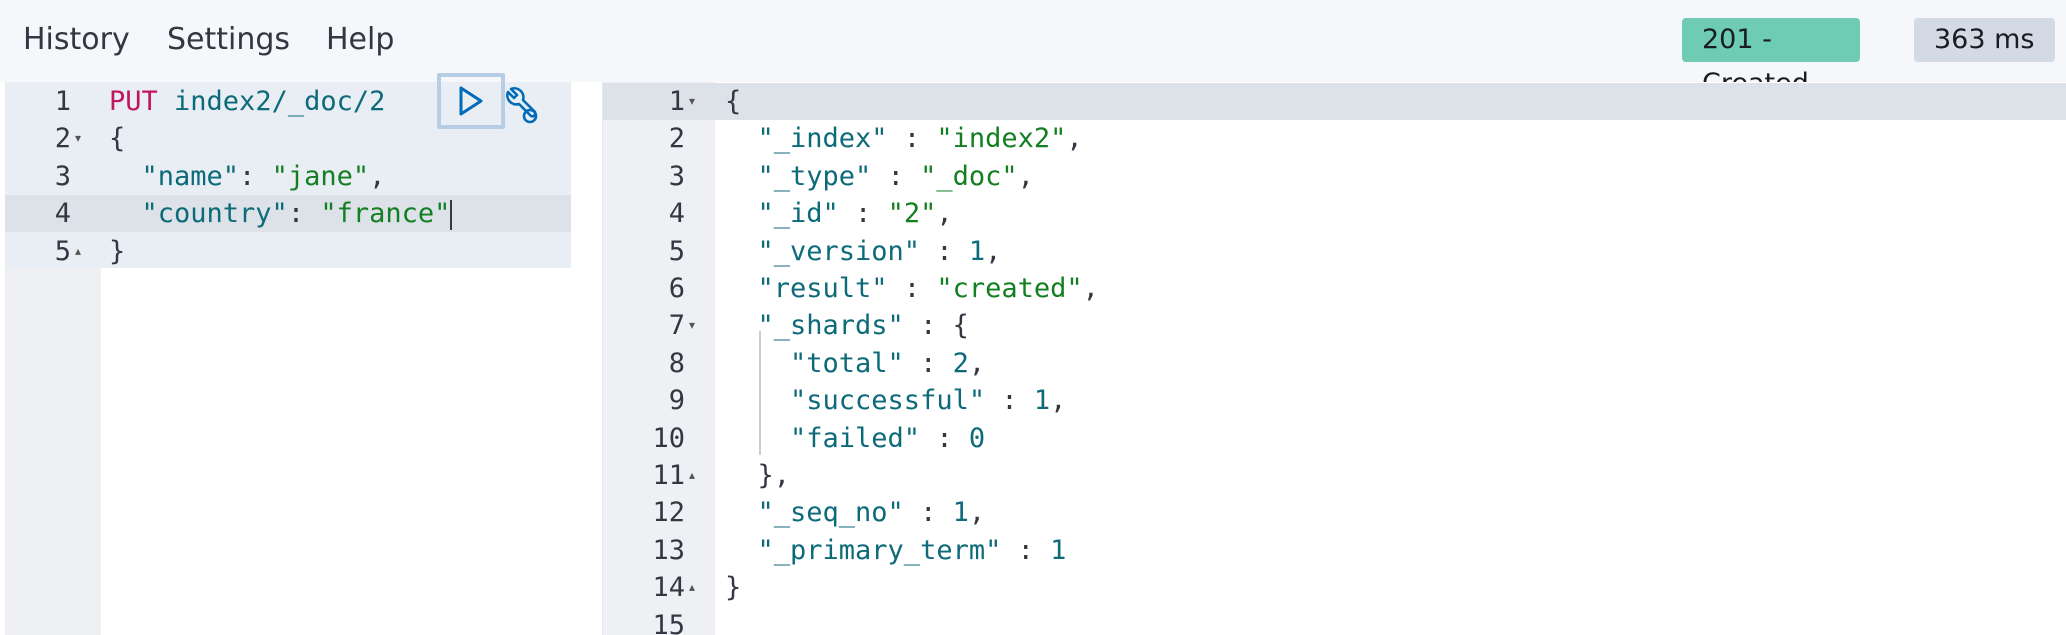 Image resolution: width=2066 pixels, height=635 pixels. What do you see at coordinates (1334, 325) in the screenshot?
I see `code-line: 7 ▾ "_shards" : {` at bounding box center [1334, 325].